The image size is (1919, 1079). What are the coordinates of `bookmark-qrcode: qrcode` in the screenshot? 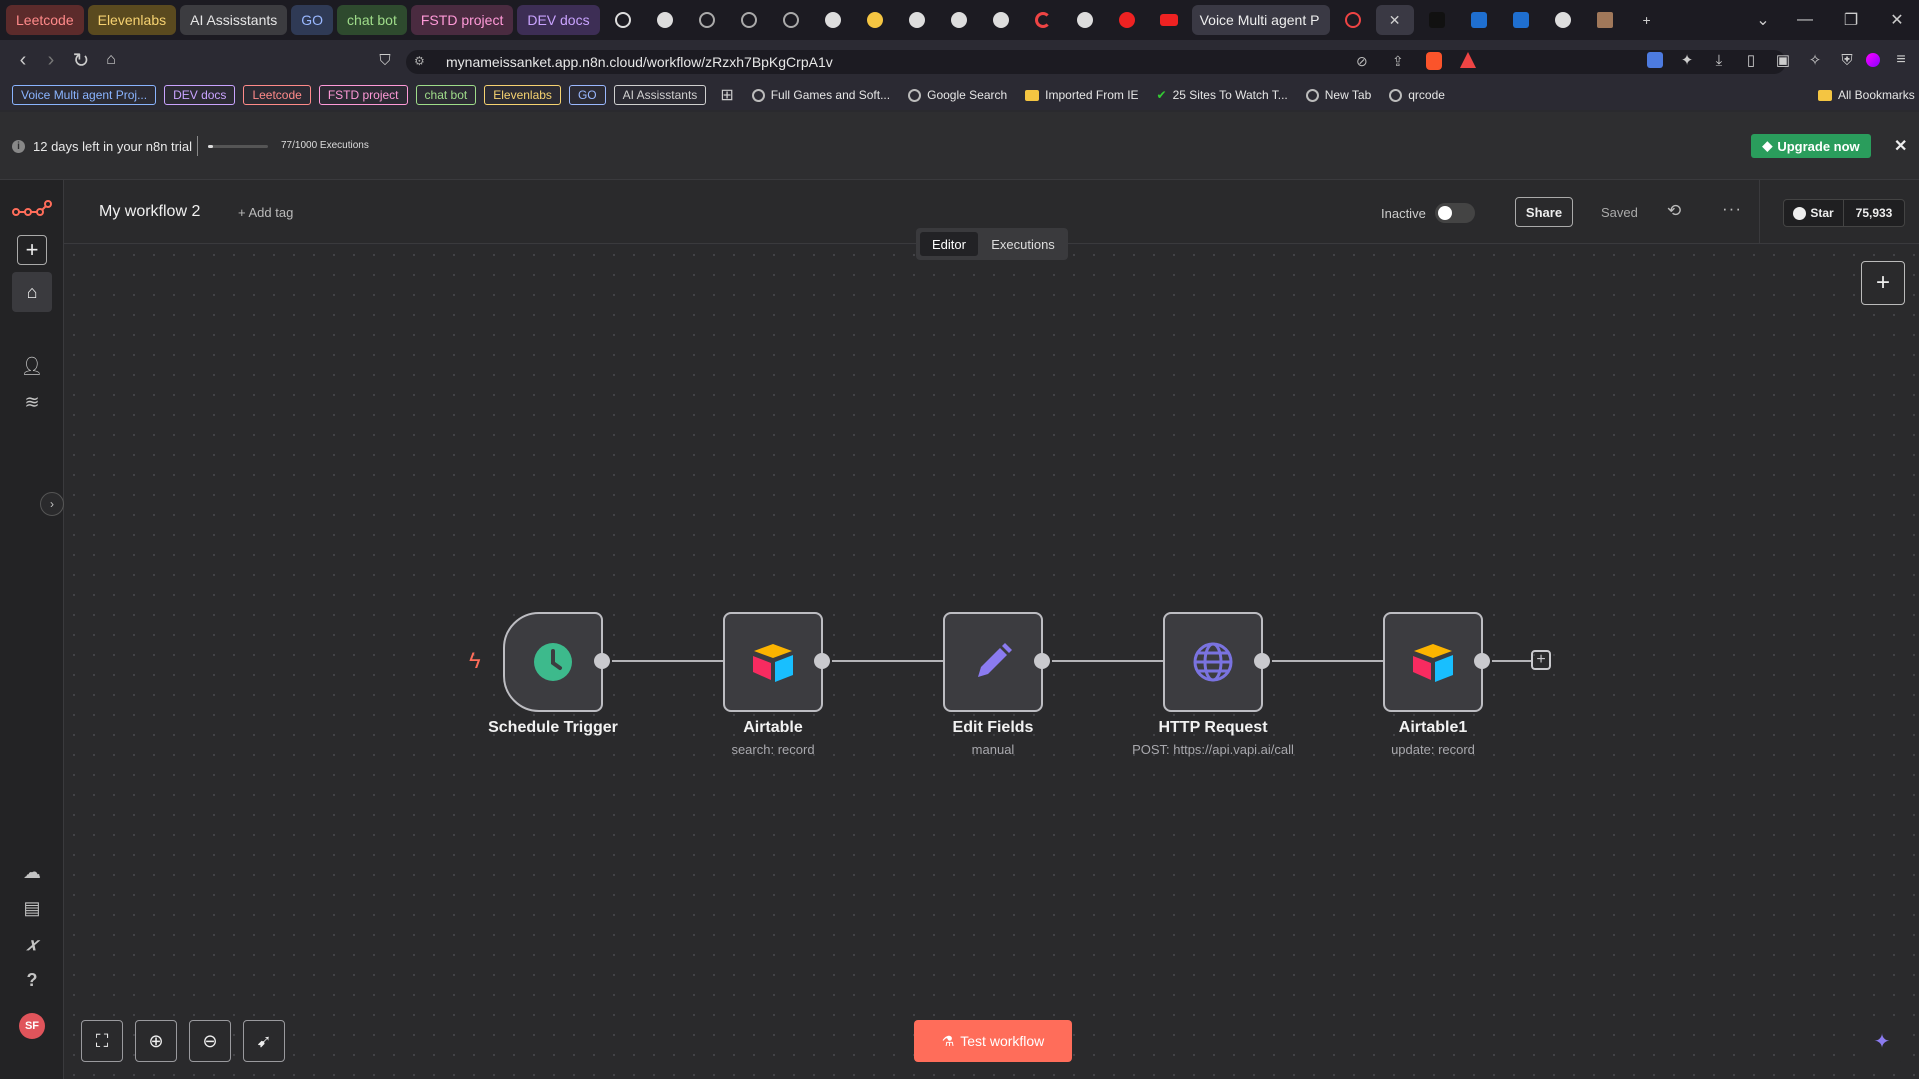 It's located at (1417, 95).